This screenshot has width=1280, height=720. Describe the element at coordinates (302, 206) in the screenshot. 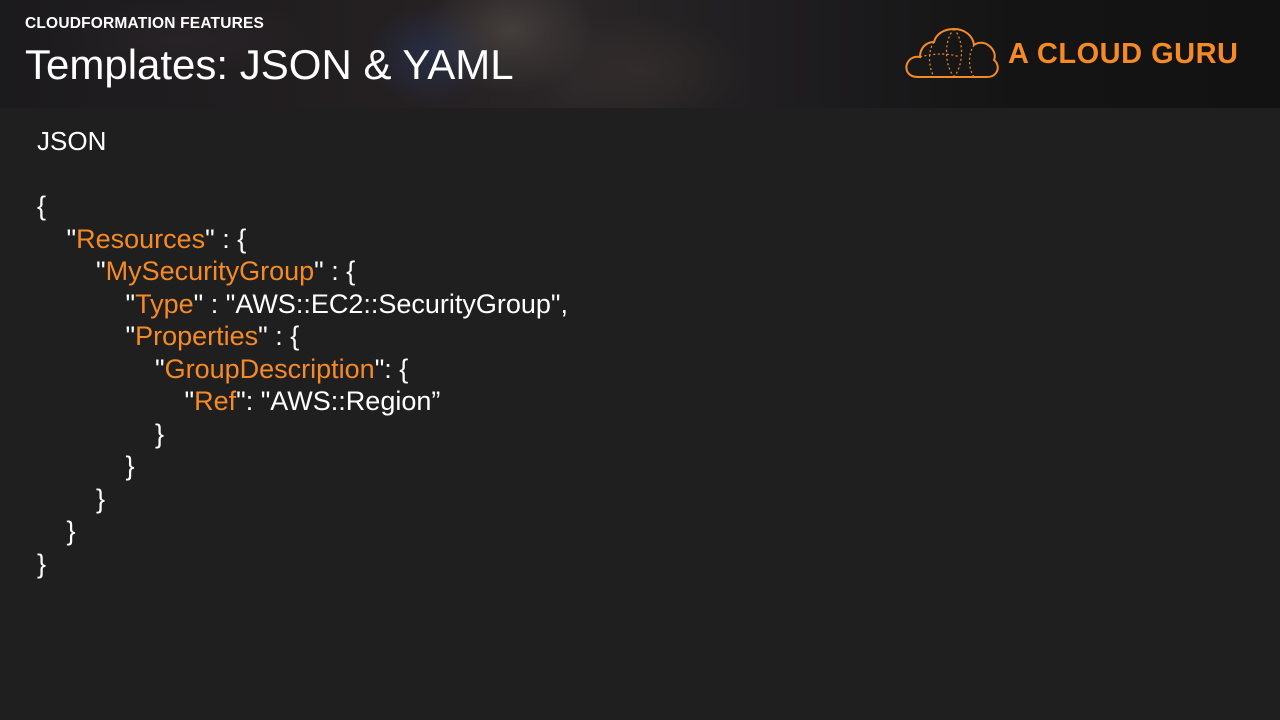

I see `code-line: {` at that location.